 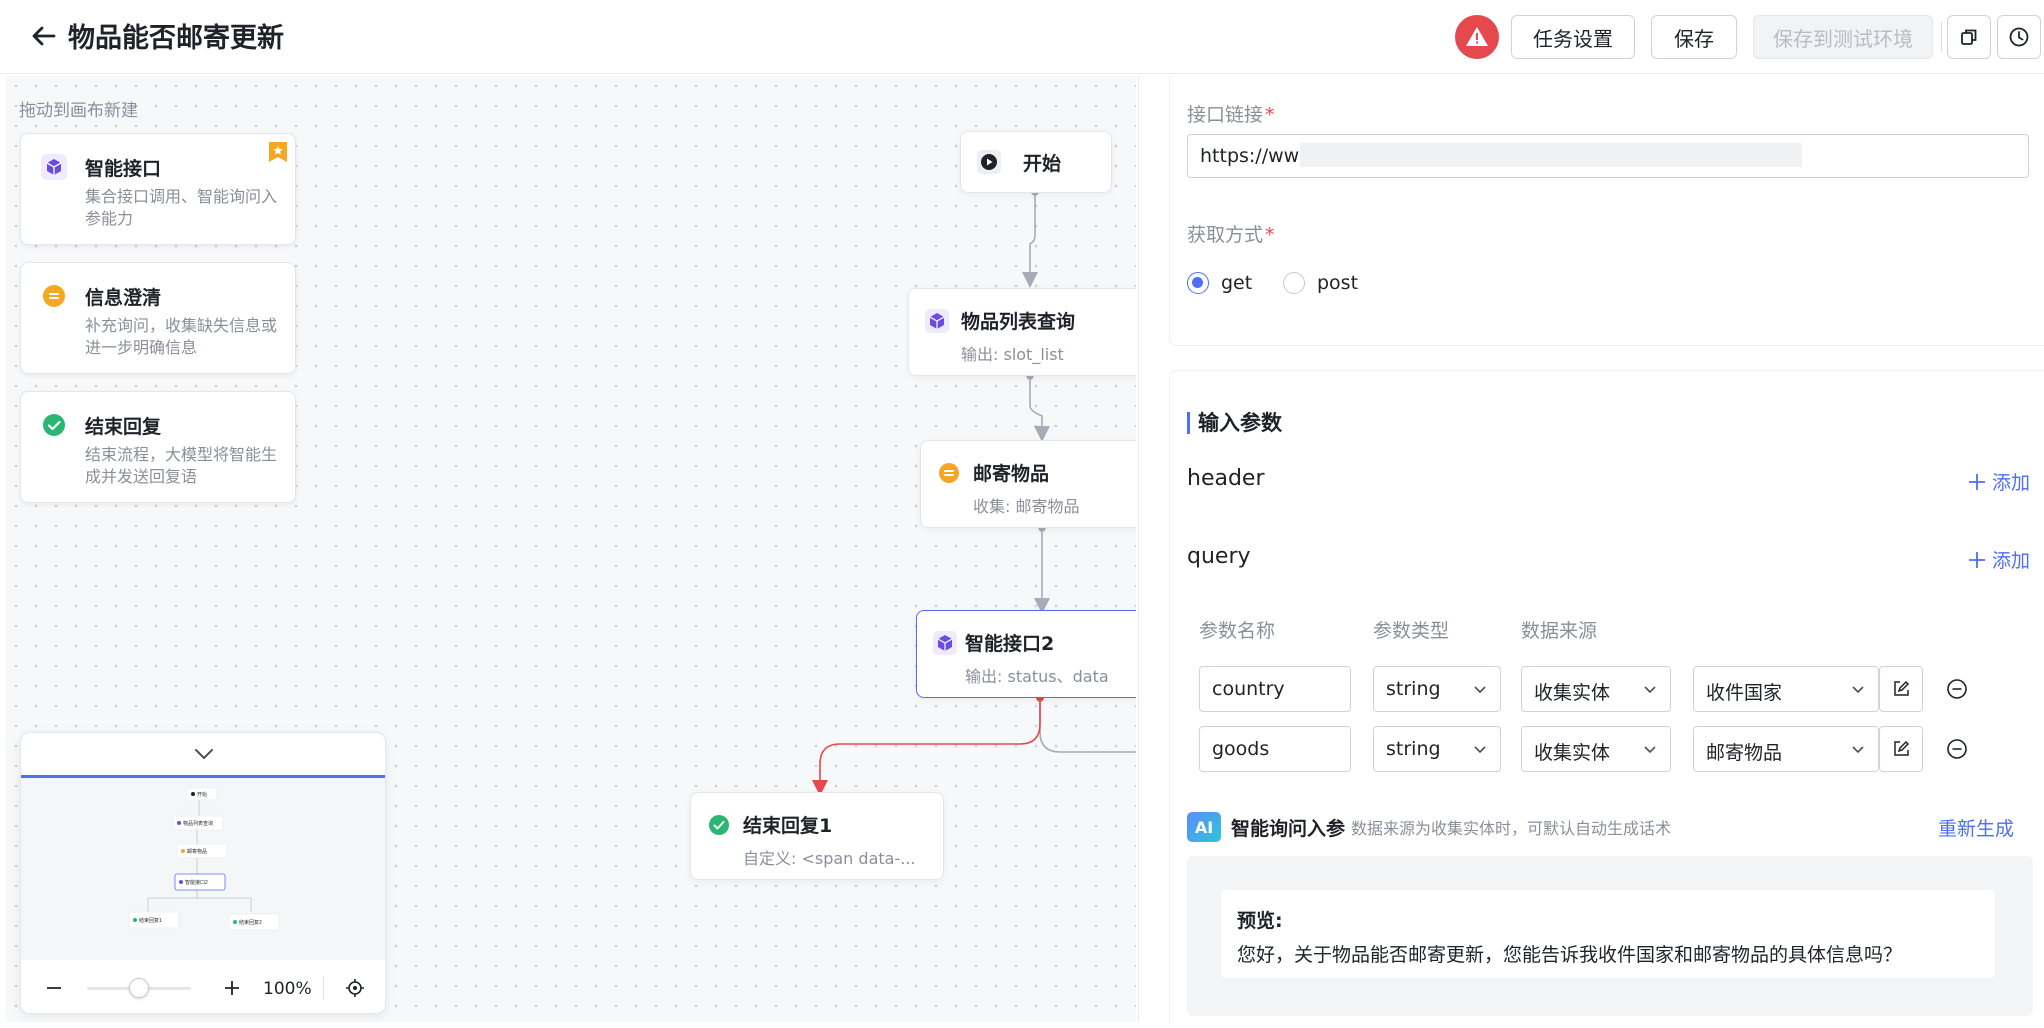 What do you see at coordinates (1039, 409) in the screenshot?
I see `edge-list-to-mail` at bounding box center [1039, 409].